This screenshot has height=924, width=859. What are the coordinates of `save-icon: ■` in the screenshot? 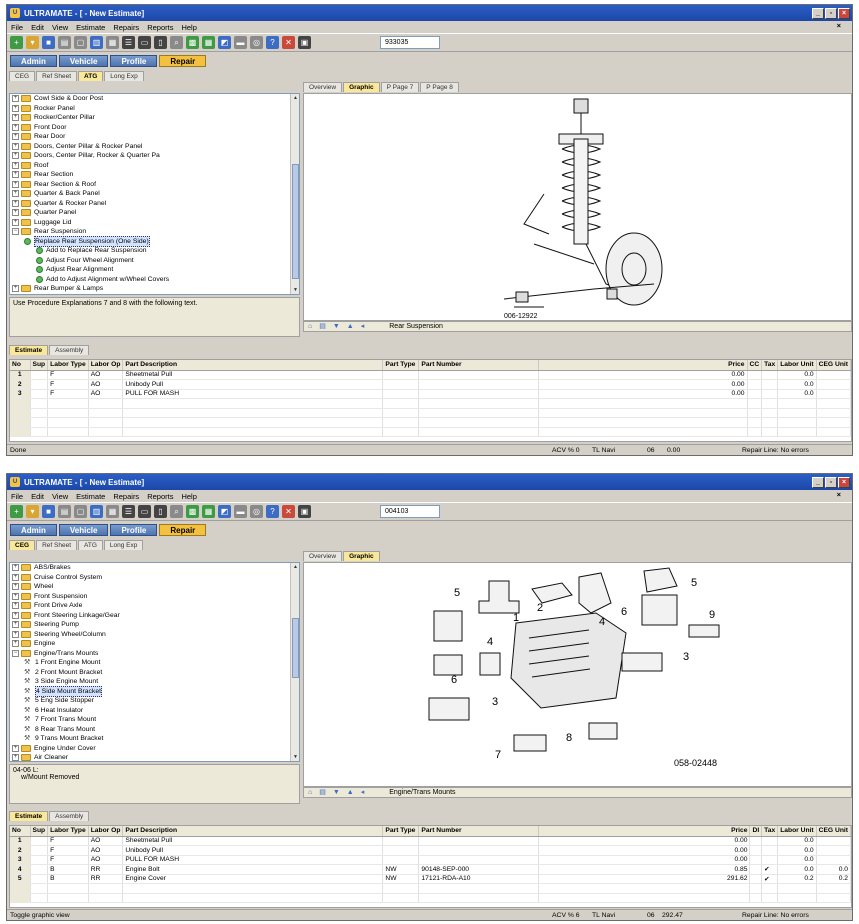 It's located at (48, 42).